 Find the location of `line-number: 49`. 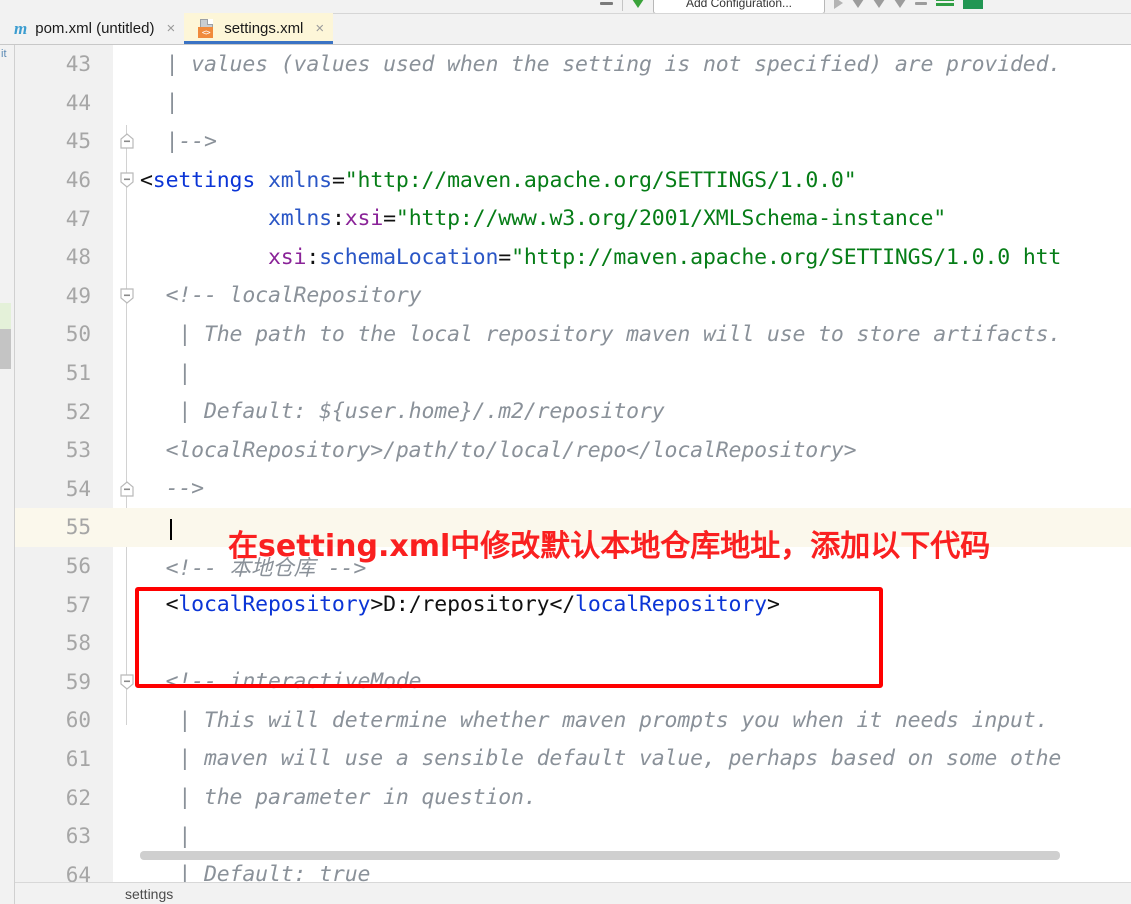

line-number: 49 is located at coordinates (78, 295).